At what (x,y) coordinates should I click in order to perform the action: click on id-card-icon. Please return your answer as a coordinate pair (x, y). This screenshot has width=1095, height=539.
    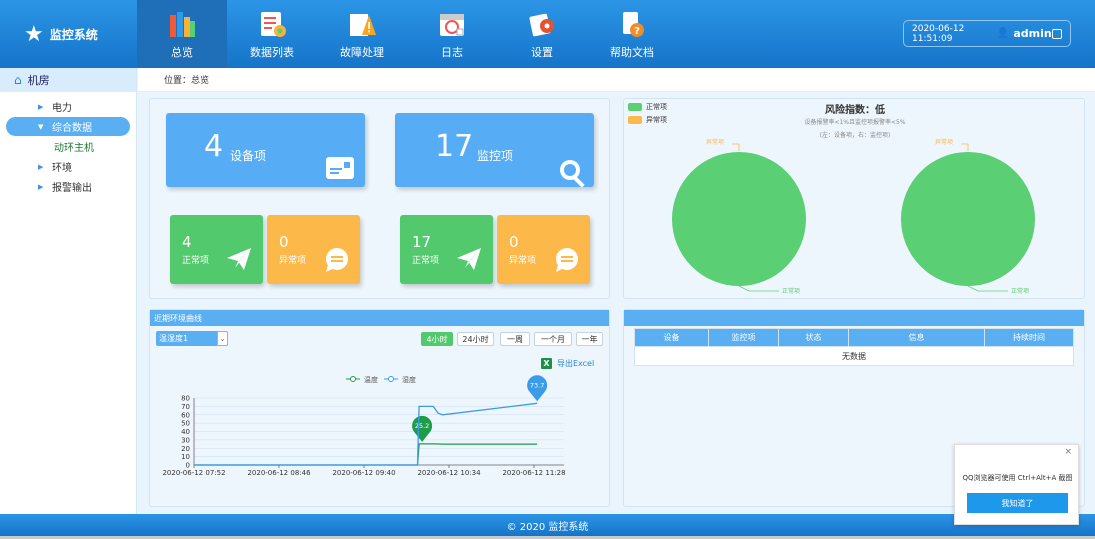
    Looking at the image, I should click on (340, 168).